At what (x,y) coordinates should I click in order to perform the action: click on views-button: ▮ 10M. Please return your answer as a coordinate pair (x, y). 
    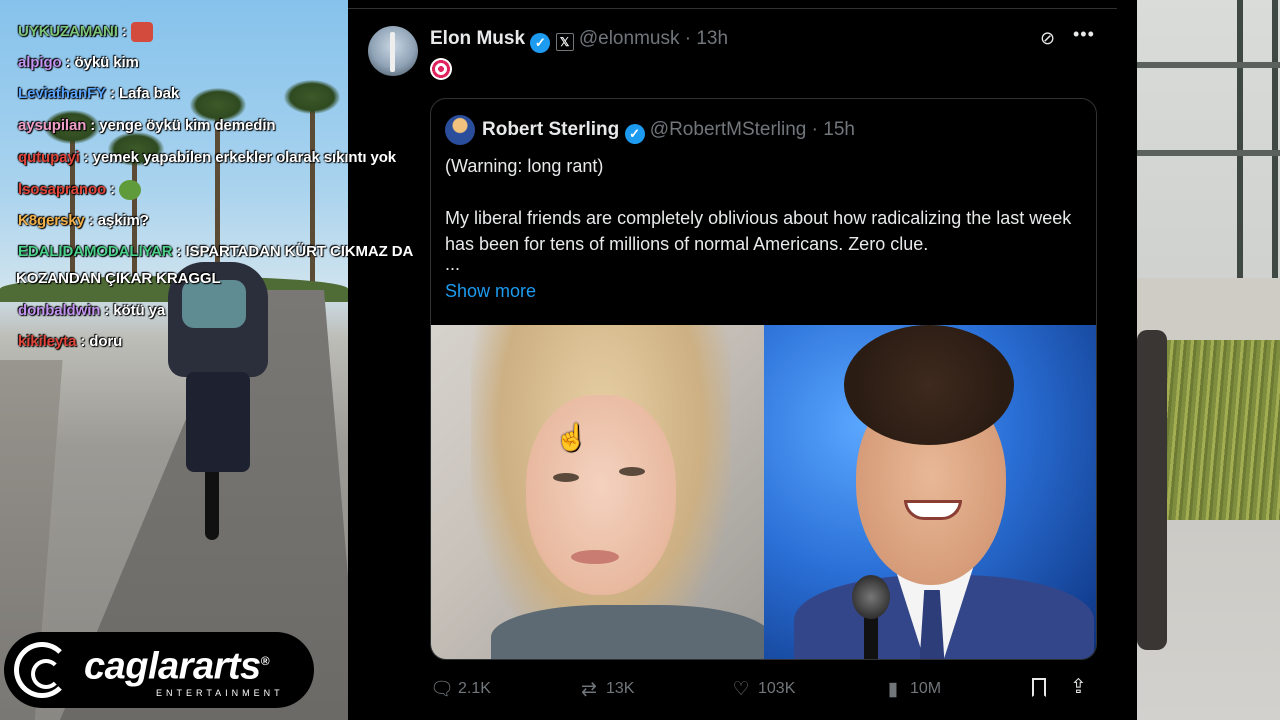
    Looking at the image, I should click on (911, 689).